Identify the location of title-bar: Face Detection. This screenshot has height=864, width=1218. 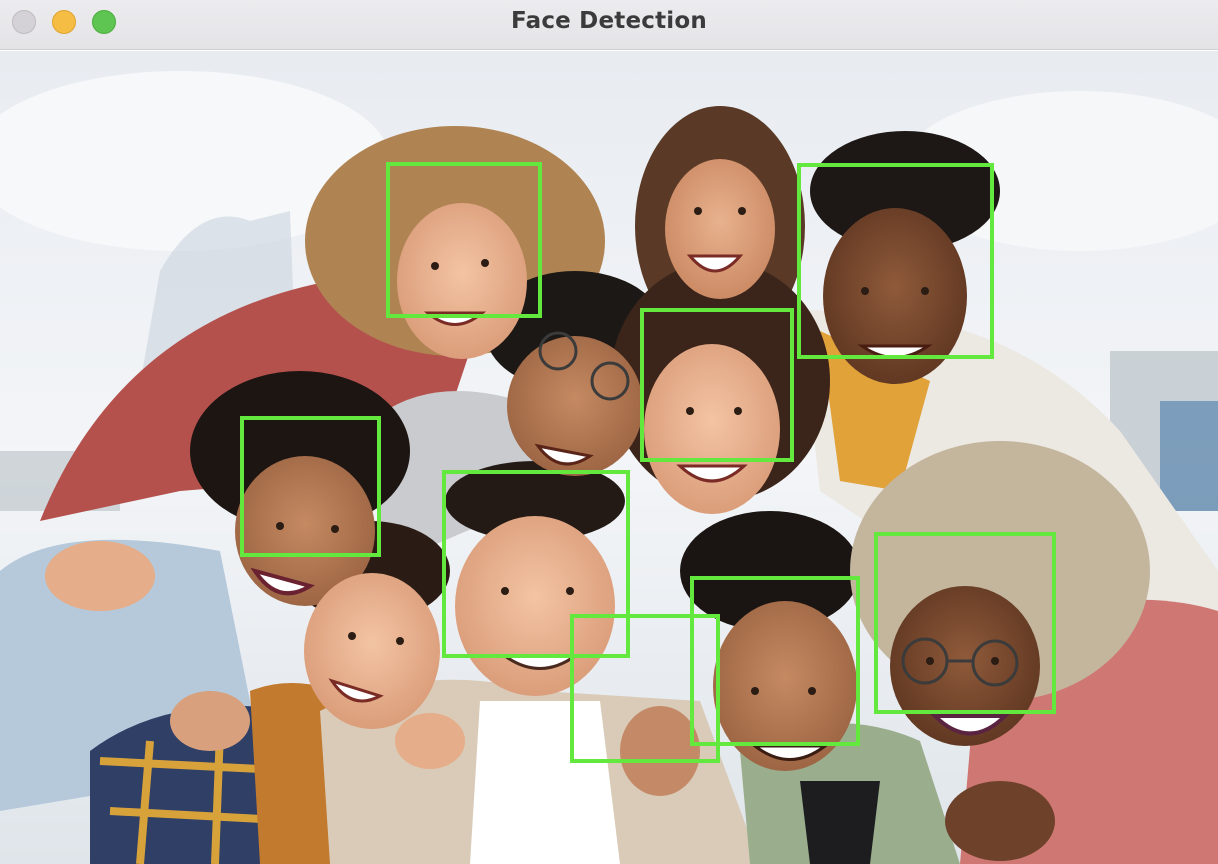
(609, 25).